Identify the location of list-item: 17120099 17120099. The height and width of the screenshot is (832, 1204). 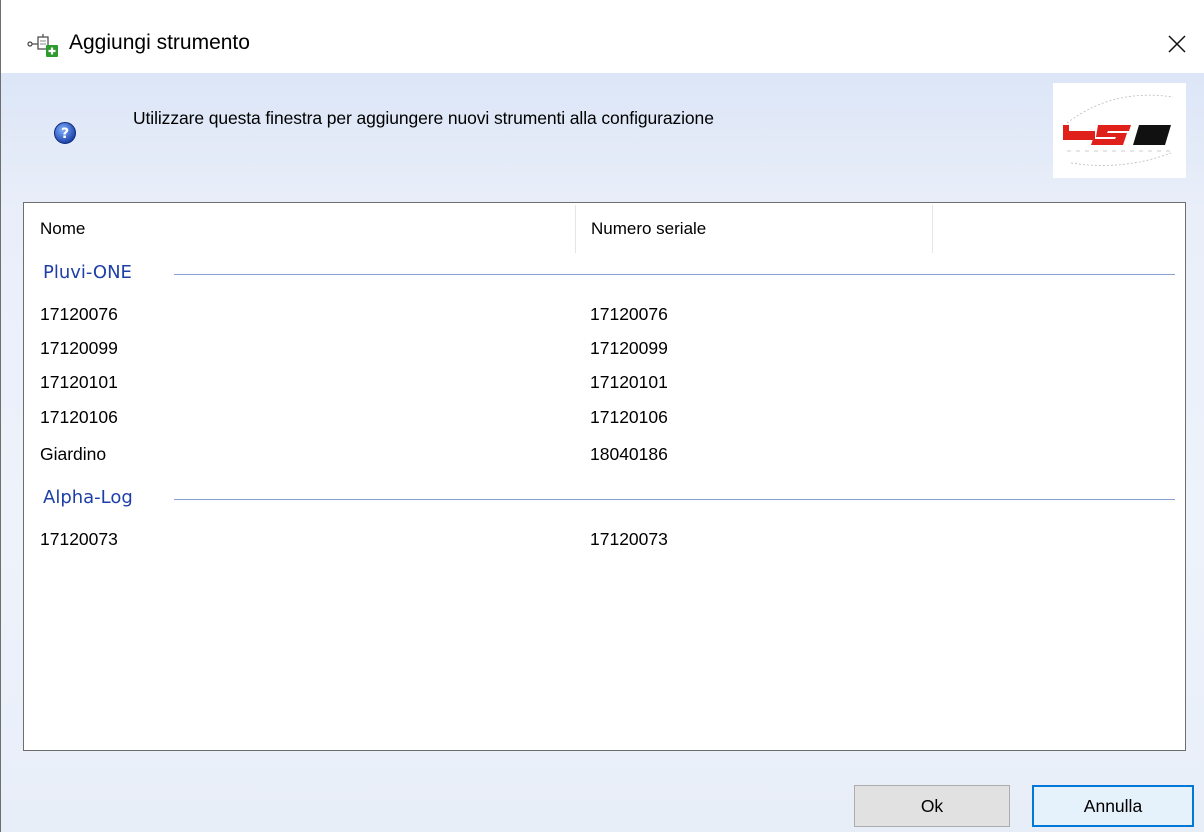
(604, 348).